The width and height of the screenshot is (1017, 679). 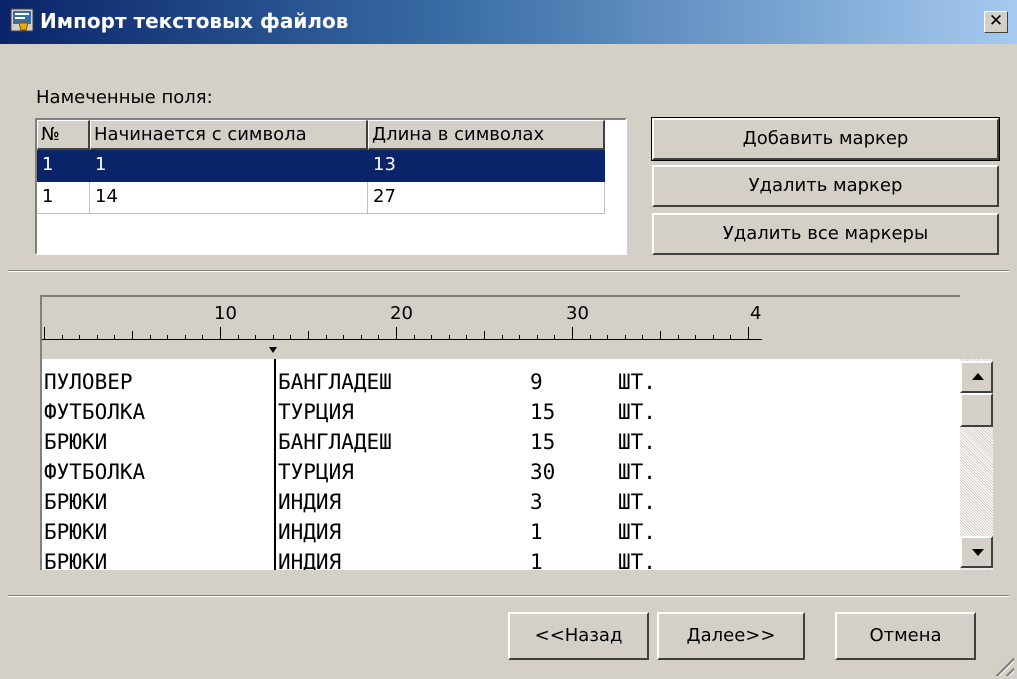 I want to click on footer-divider, so click(x=508, y=596).